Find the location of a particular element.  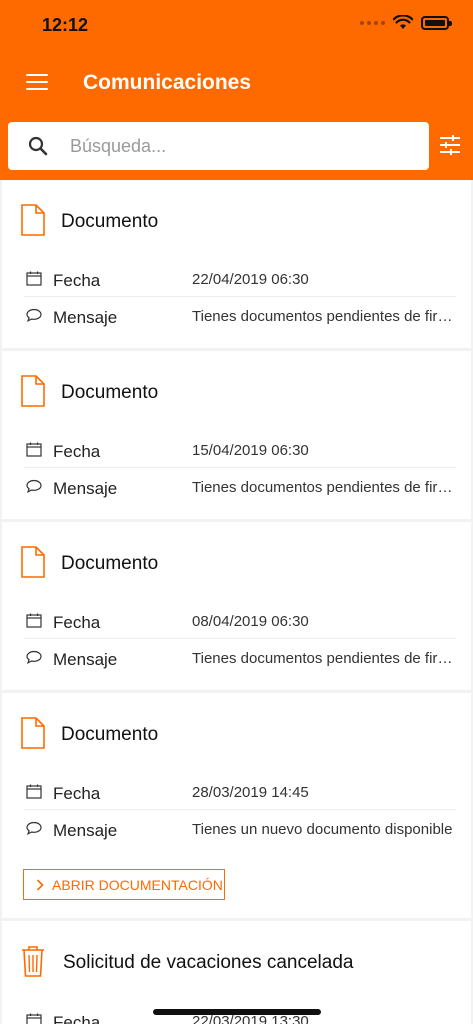

status-bar: 12:12 is located at coordinates (236, 25).